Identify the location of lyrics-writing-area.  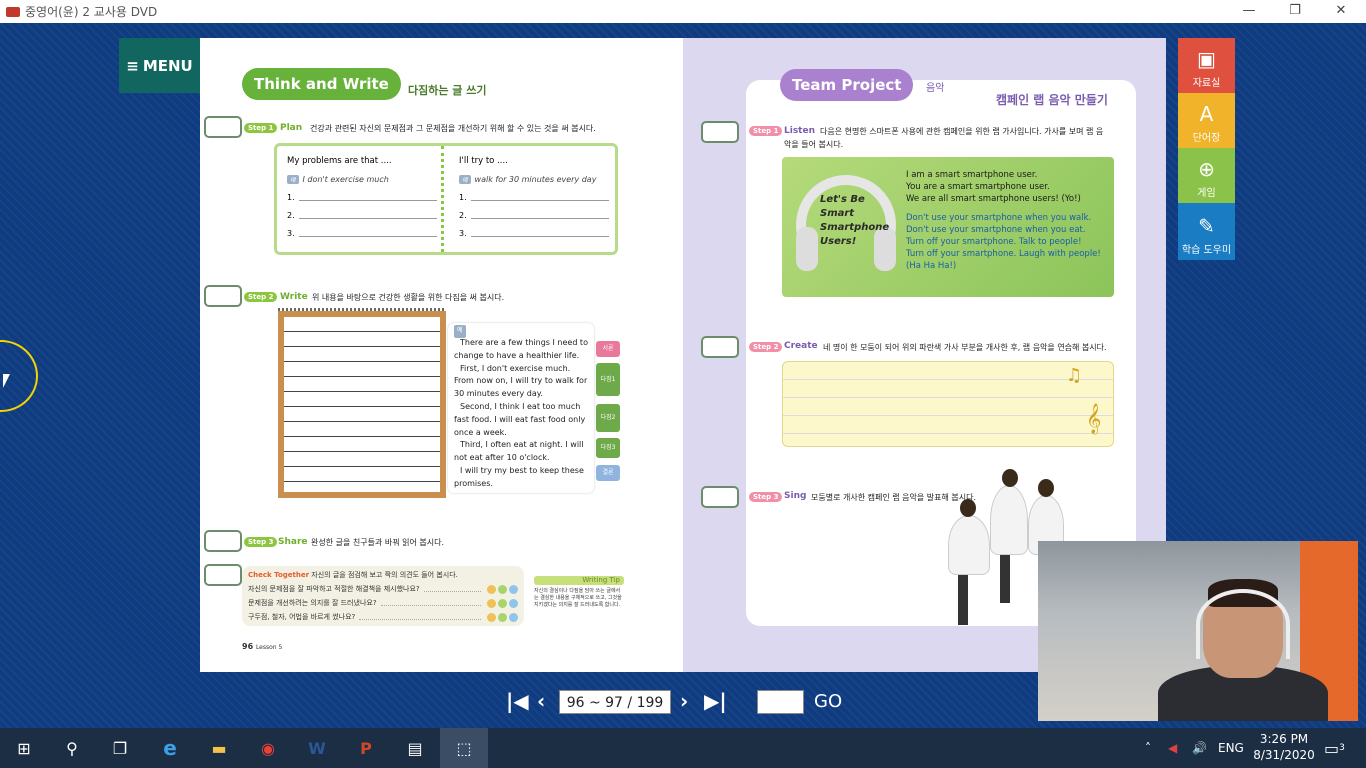
(948, 404).